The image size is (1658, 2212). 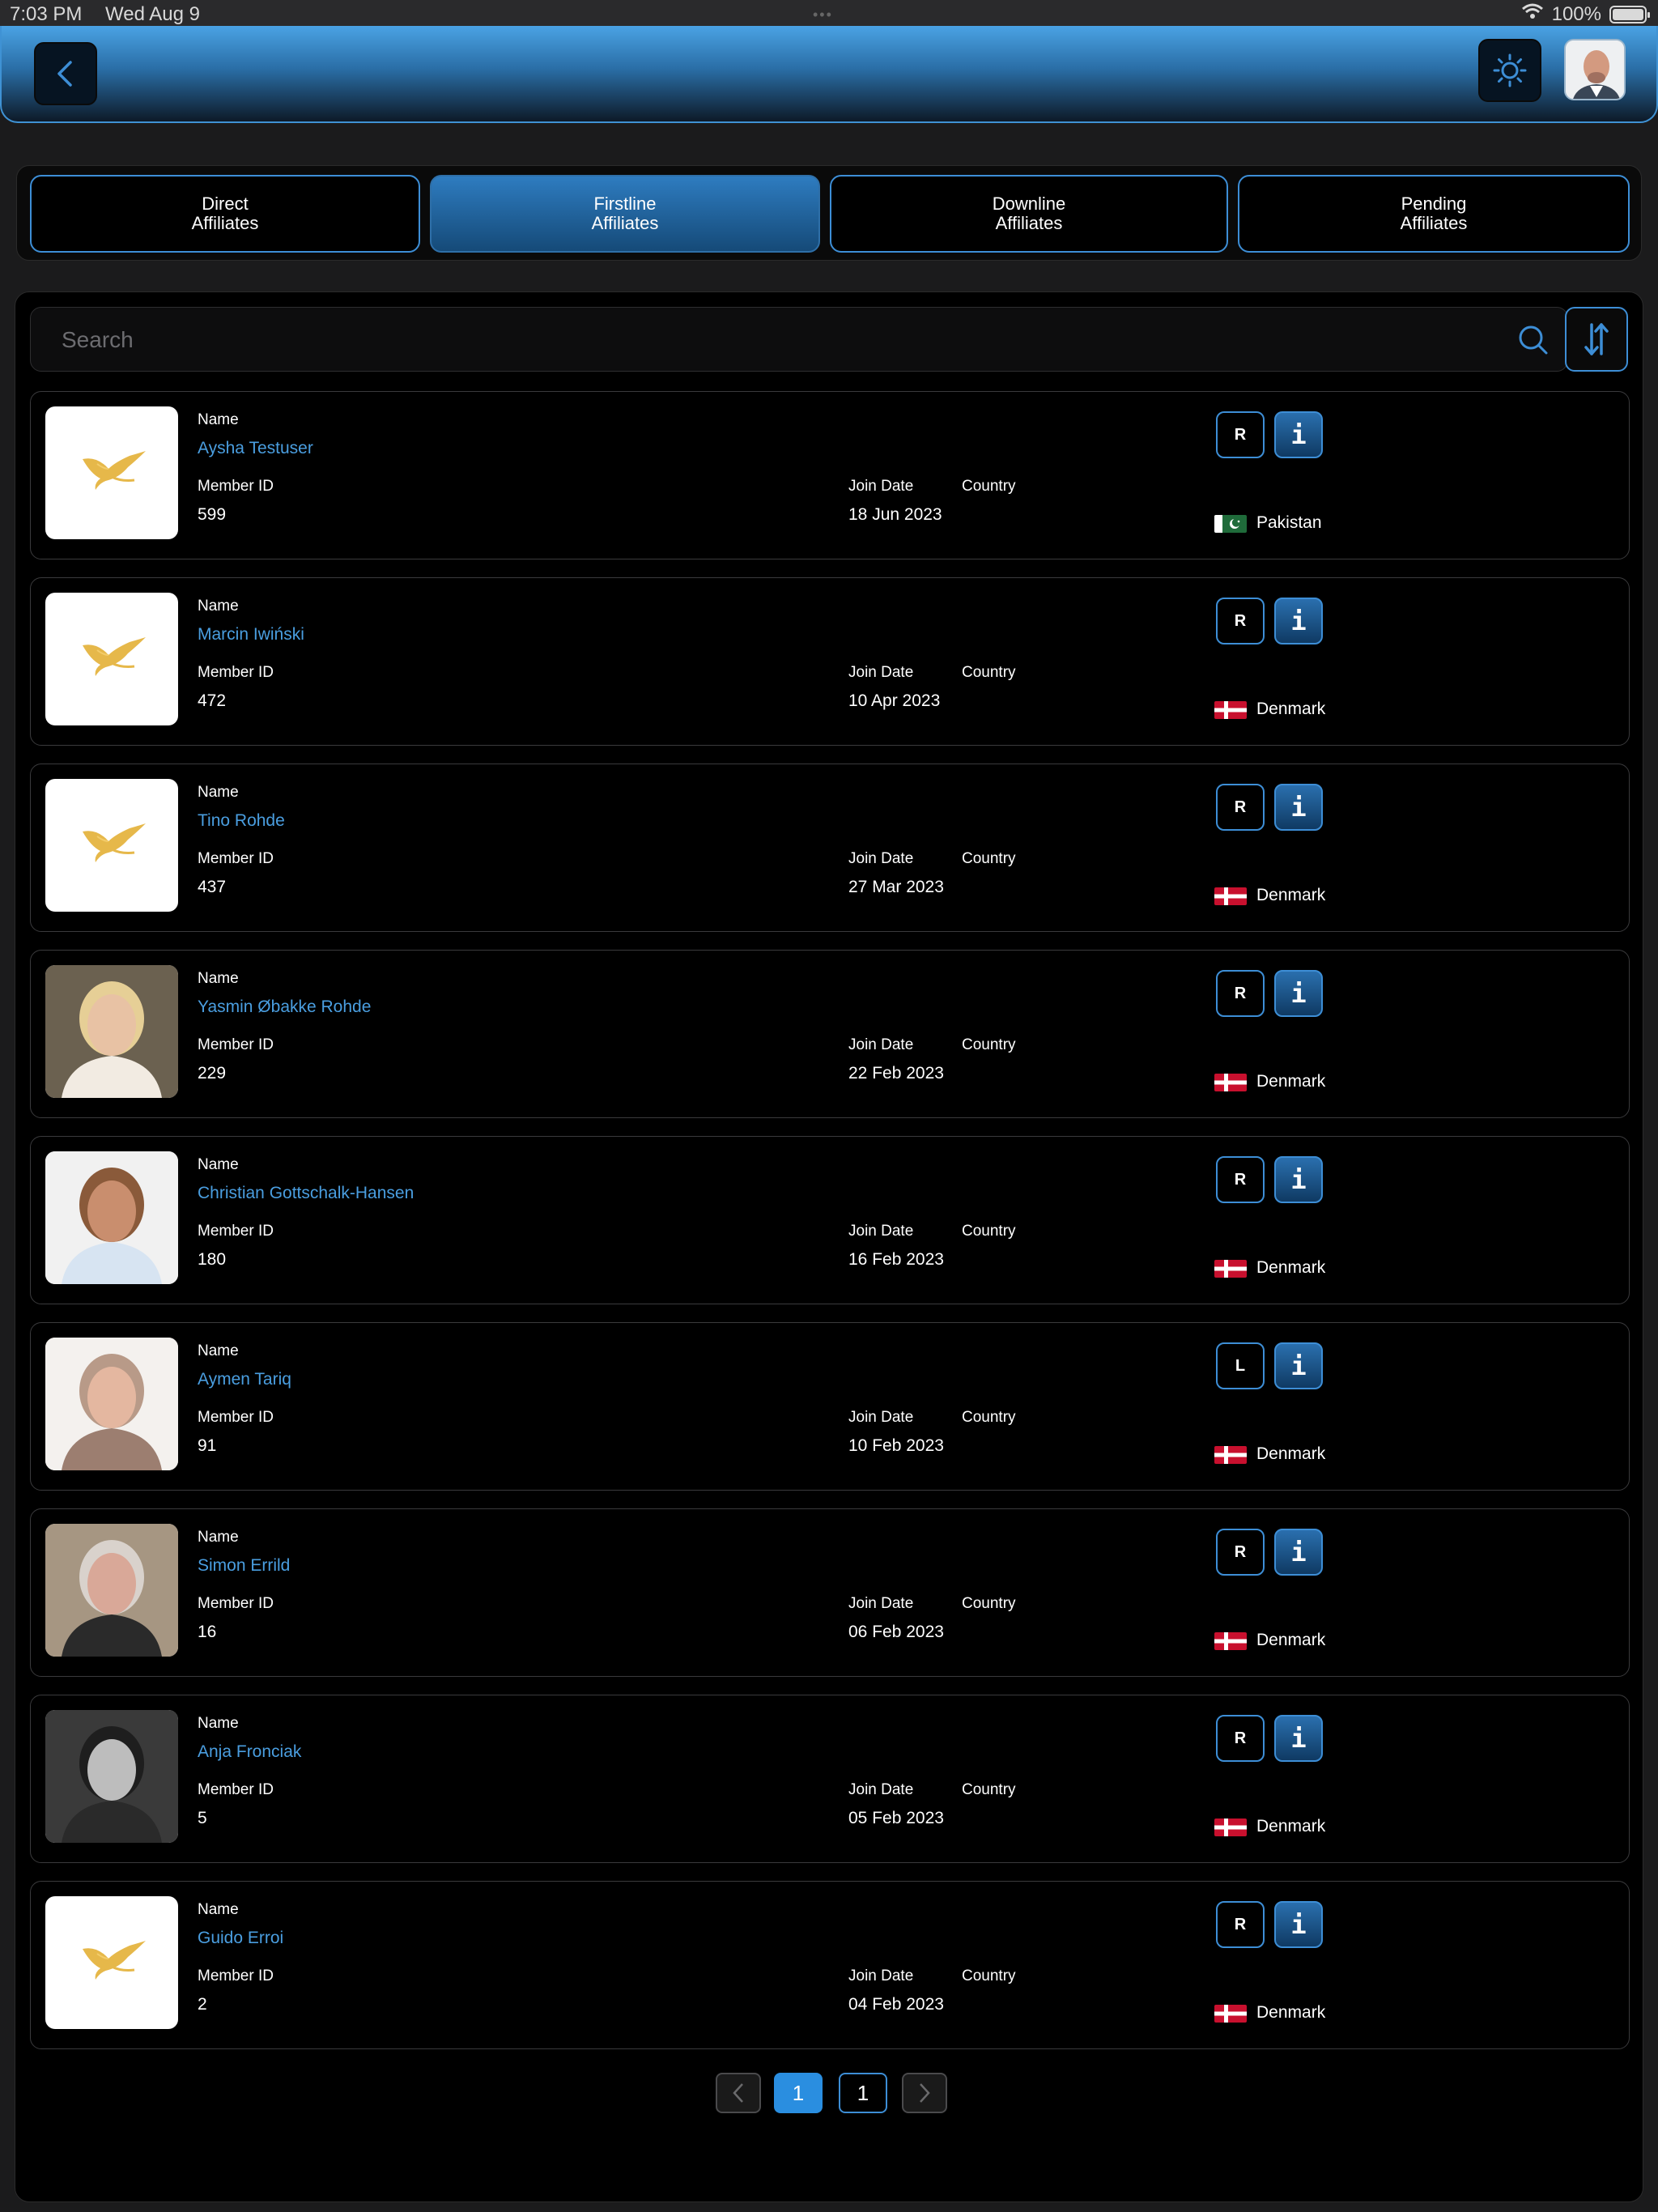 I want to click on sun-icon, so click(x=1510, y=70).